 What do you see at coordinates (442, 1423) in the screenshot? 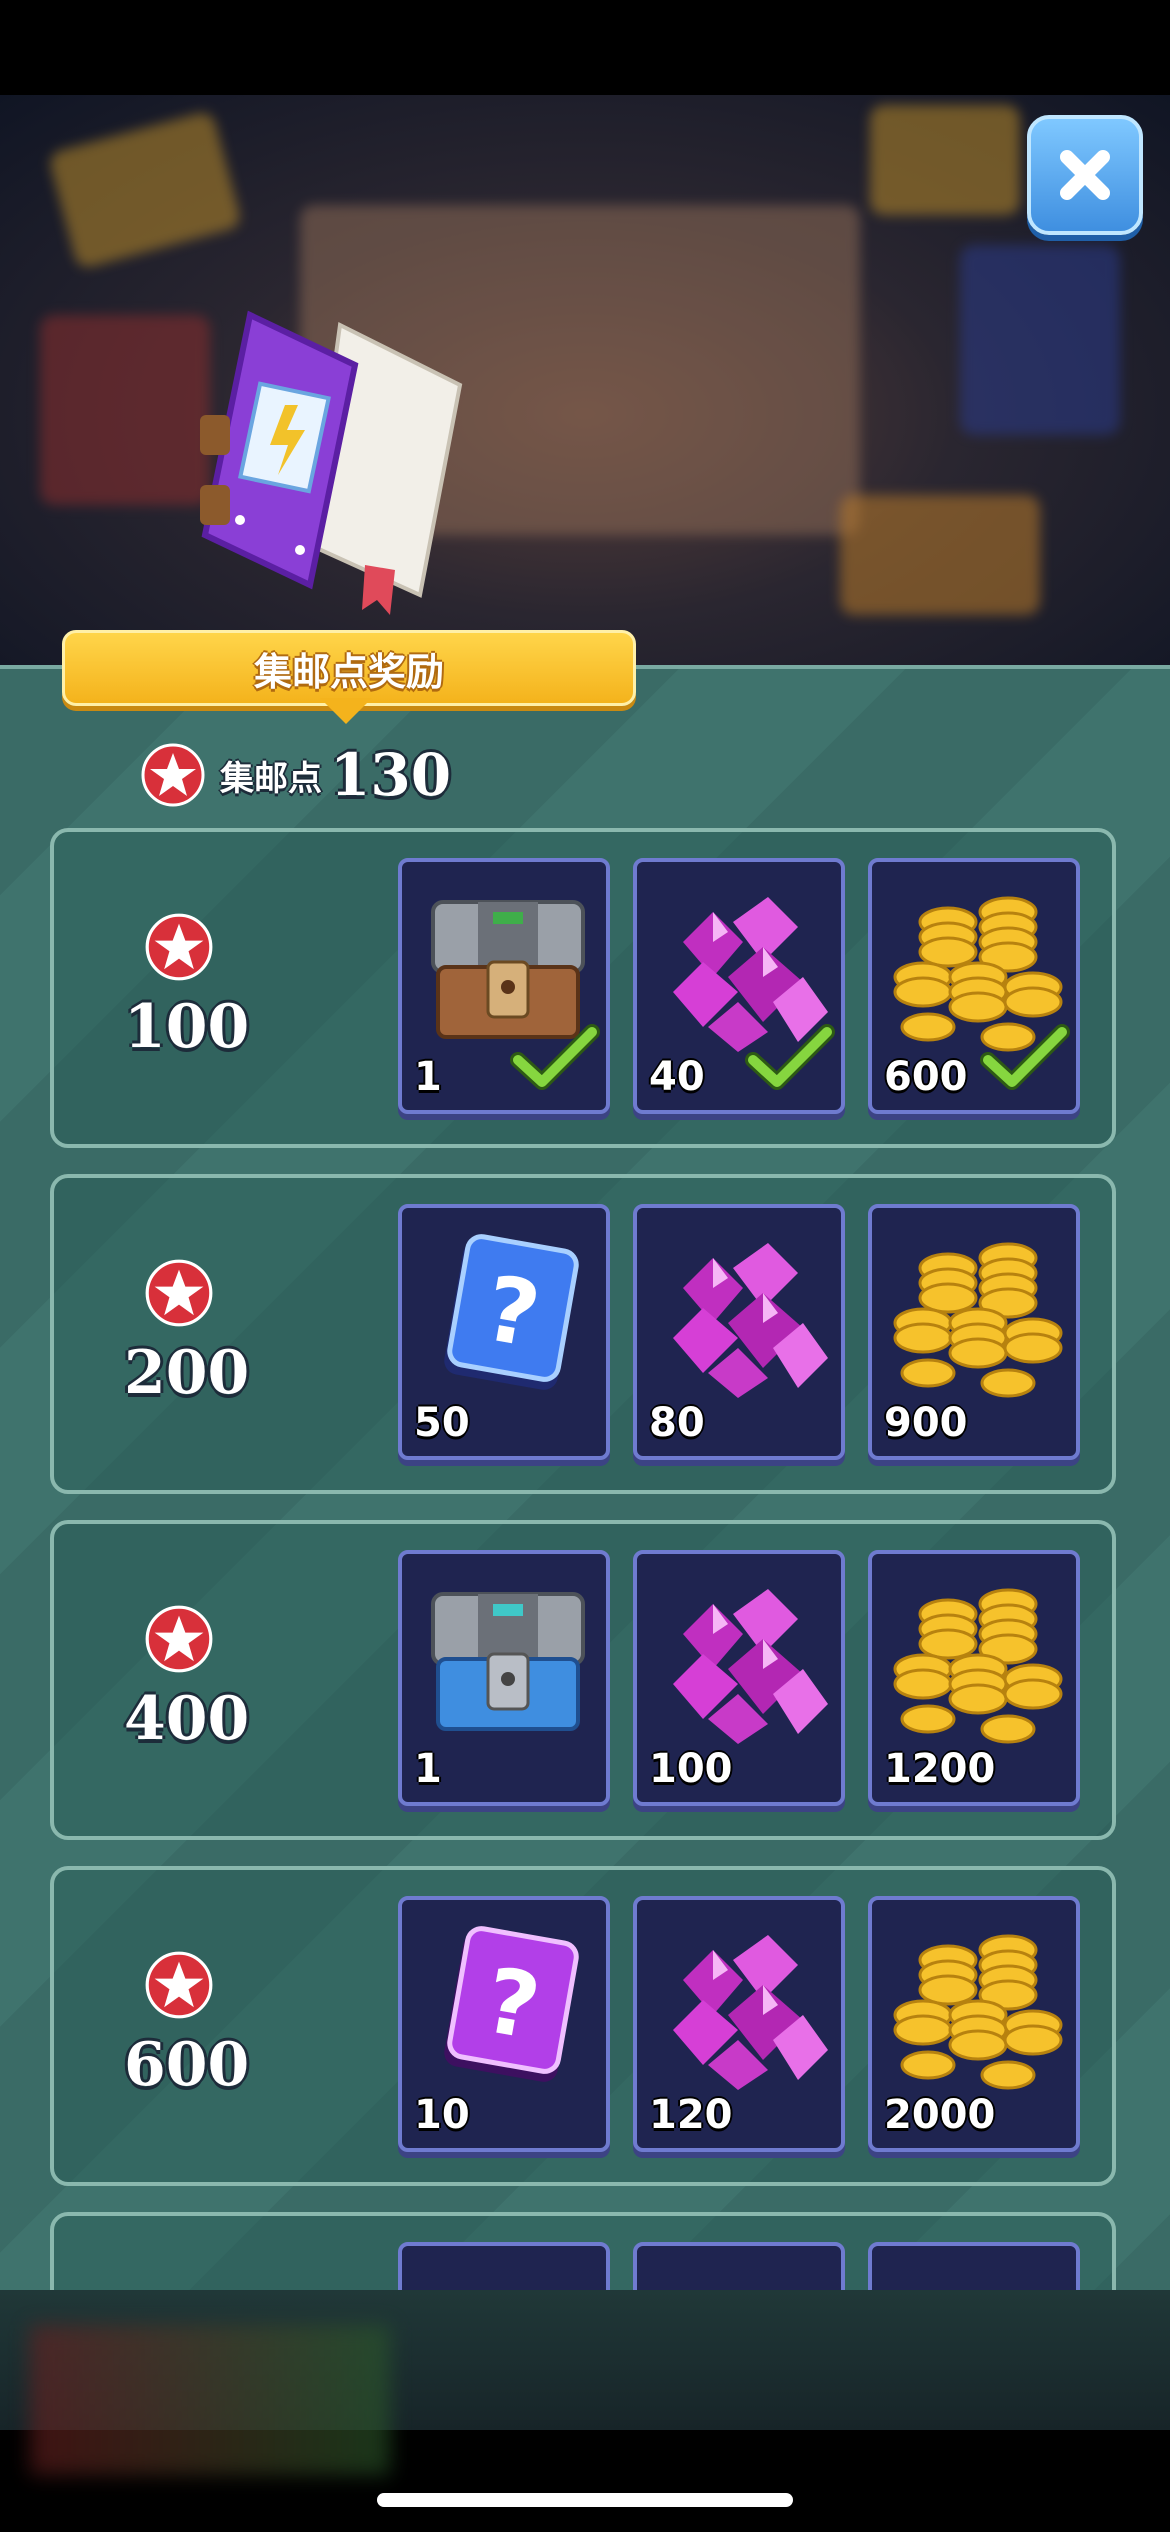
I see `reward-quantity: 50` at bounding box center [442, 1423].